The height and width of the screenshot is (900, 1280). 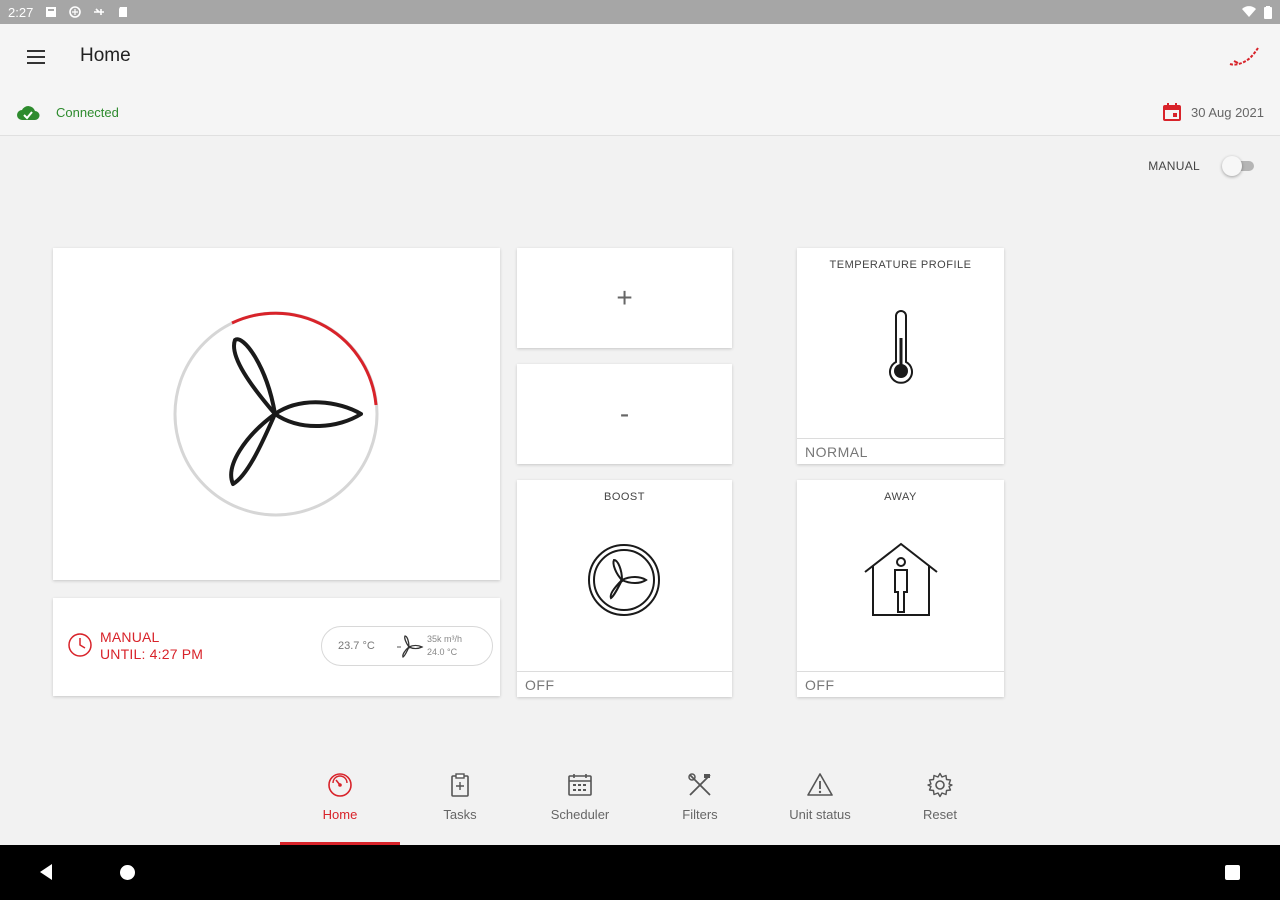 What do you see at coordinates (445, 639) in the screenshot?
I see `airflow-value: 35k m³/h` at bounding box center [445, 639].